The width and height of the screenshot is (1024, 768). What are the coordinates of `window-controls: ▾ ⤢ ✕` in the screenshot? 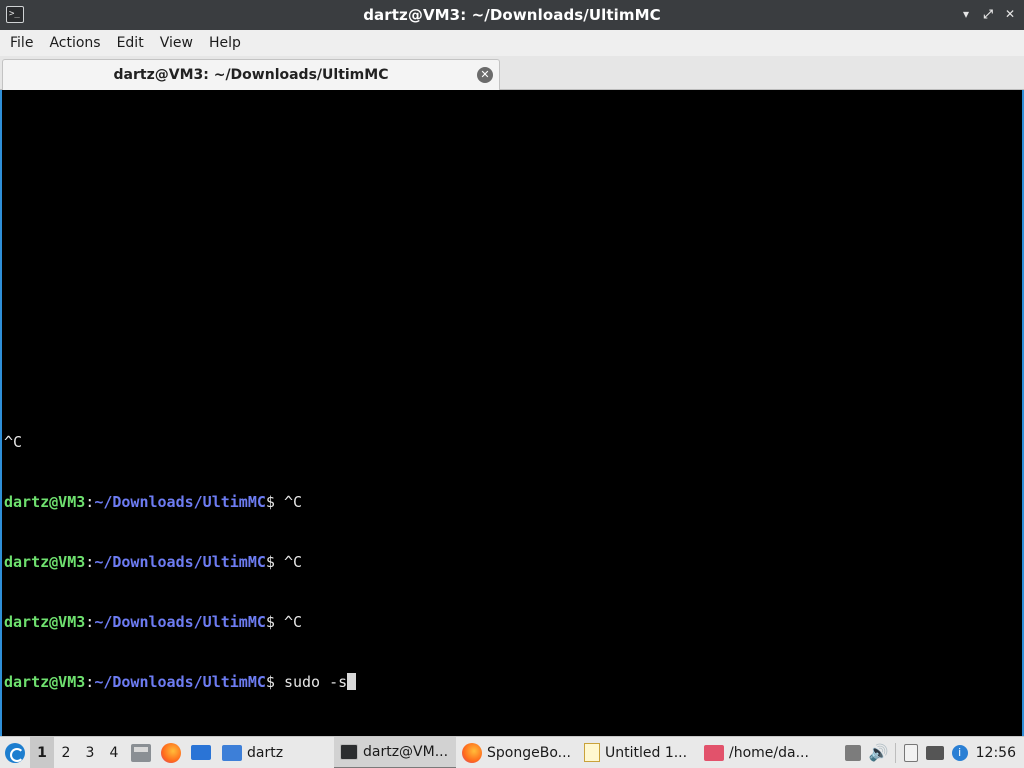 It's located at (988, 14).